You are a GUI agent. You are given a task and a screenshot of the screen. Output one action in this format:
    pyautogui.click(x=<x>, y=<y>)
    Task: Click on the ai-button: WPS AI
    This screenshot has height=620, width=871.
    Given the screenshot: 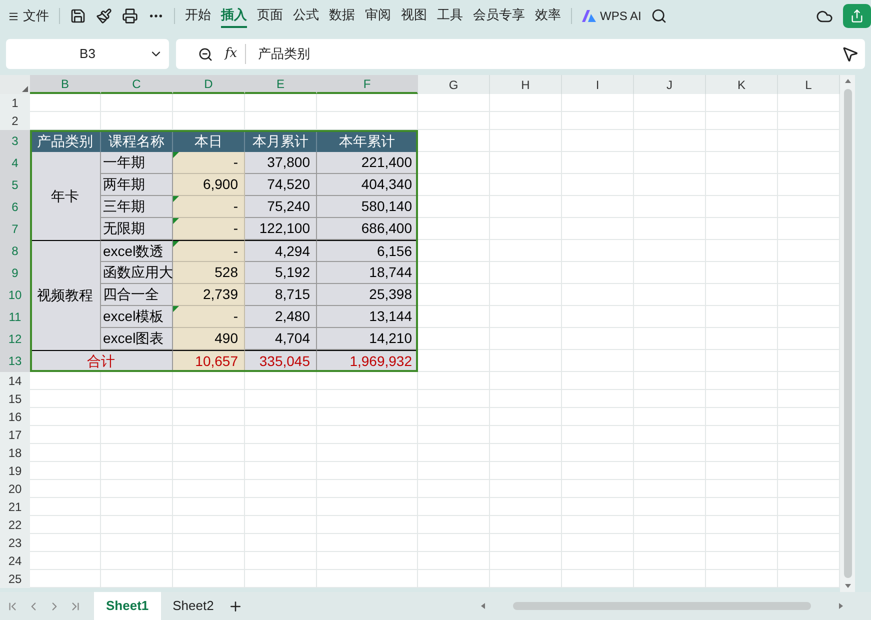 What is the action you would take?
    pyautogui.click(x=612, y=16)
    